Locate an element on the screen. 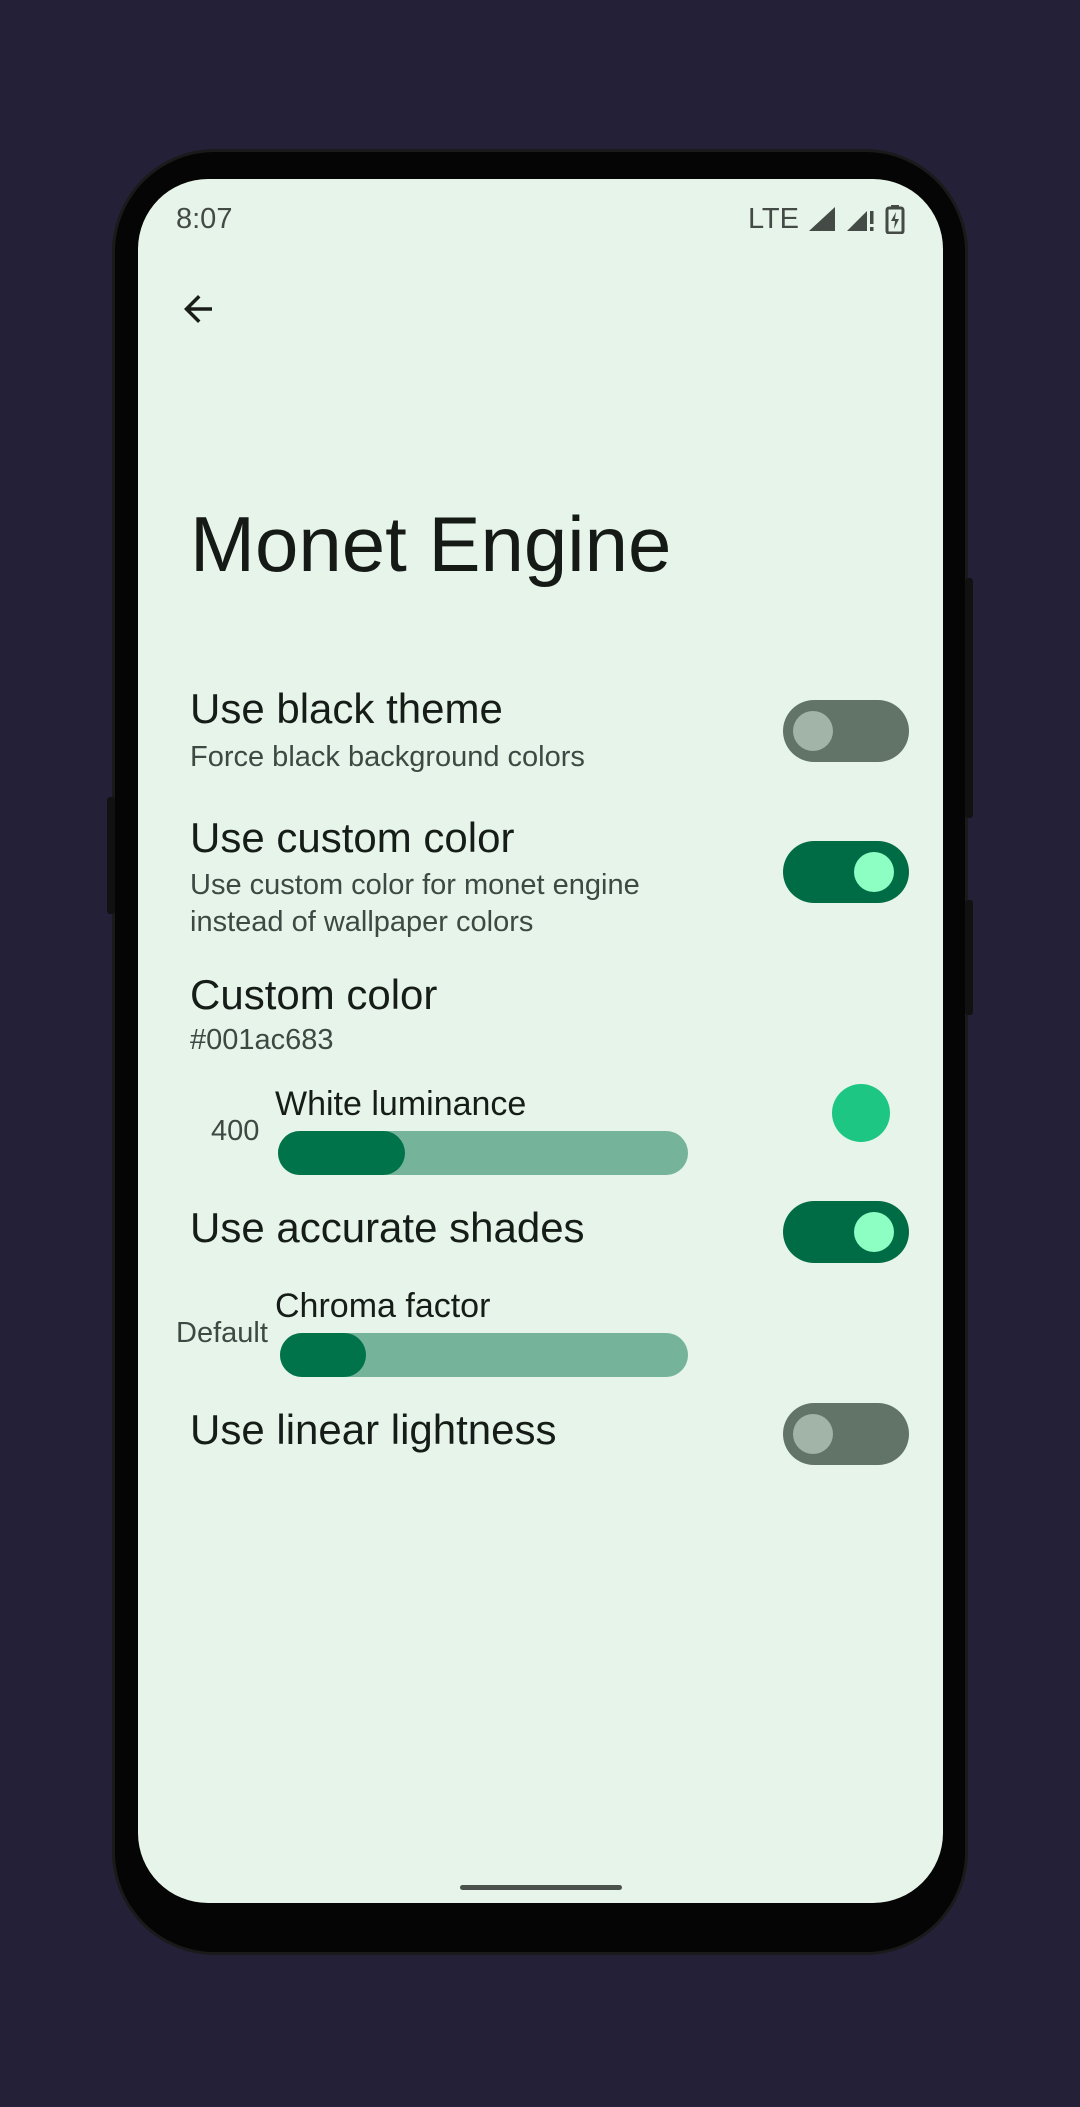 The height and width of the screenshot is (2107, 1080). chroma-factor-fill is located at coordinates (323, 1355).